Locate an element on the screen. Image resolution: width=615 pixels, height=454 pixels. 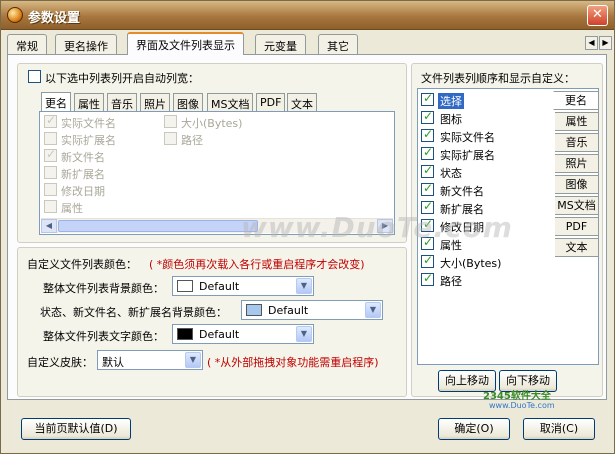
site-logo: 2345软件大全 is located at coordinates (517, 396).